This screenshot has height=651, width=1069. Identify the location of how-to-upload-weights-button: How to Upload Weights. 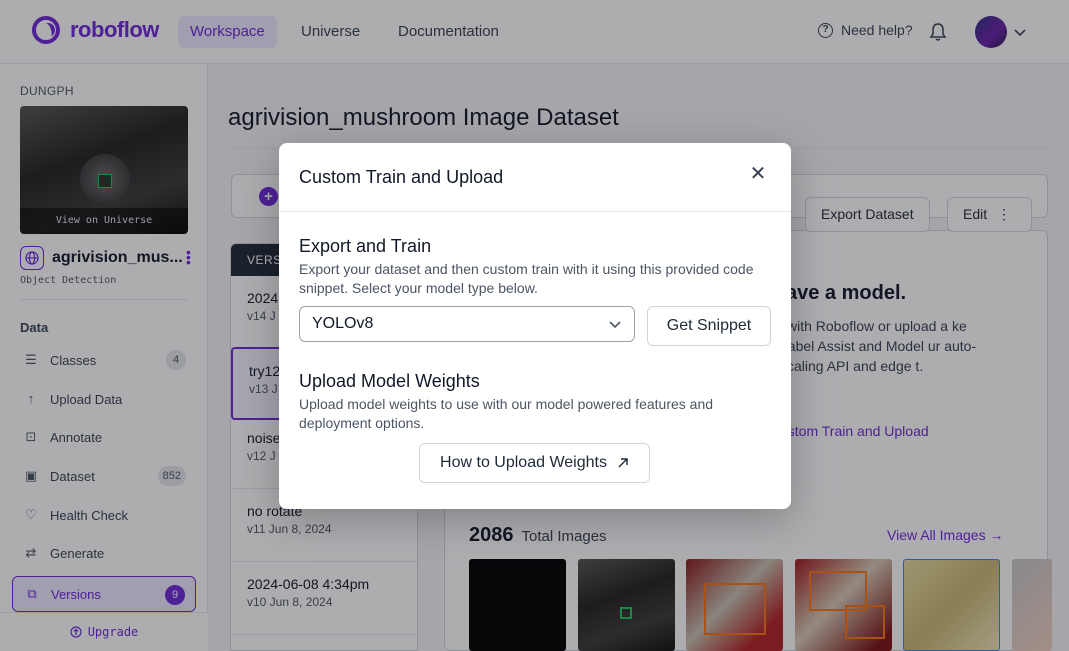
(534, 463).